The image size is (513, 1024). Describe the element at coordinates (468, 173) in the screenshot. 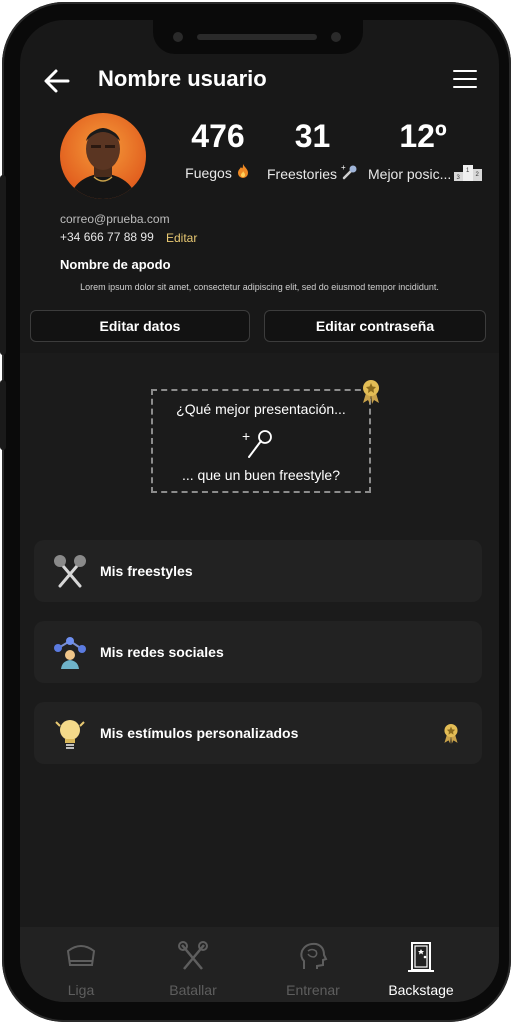

I see `podium-icon: 3 1 2` at that location.